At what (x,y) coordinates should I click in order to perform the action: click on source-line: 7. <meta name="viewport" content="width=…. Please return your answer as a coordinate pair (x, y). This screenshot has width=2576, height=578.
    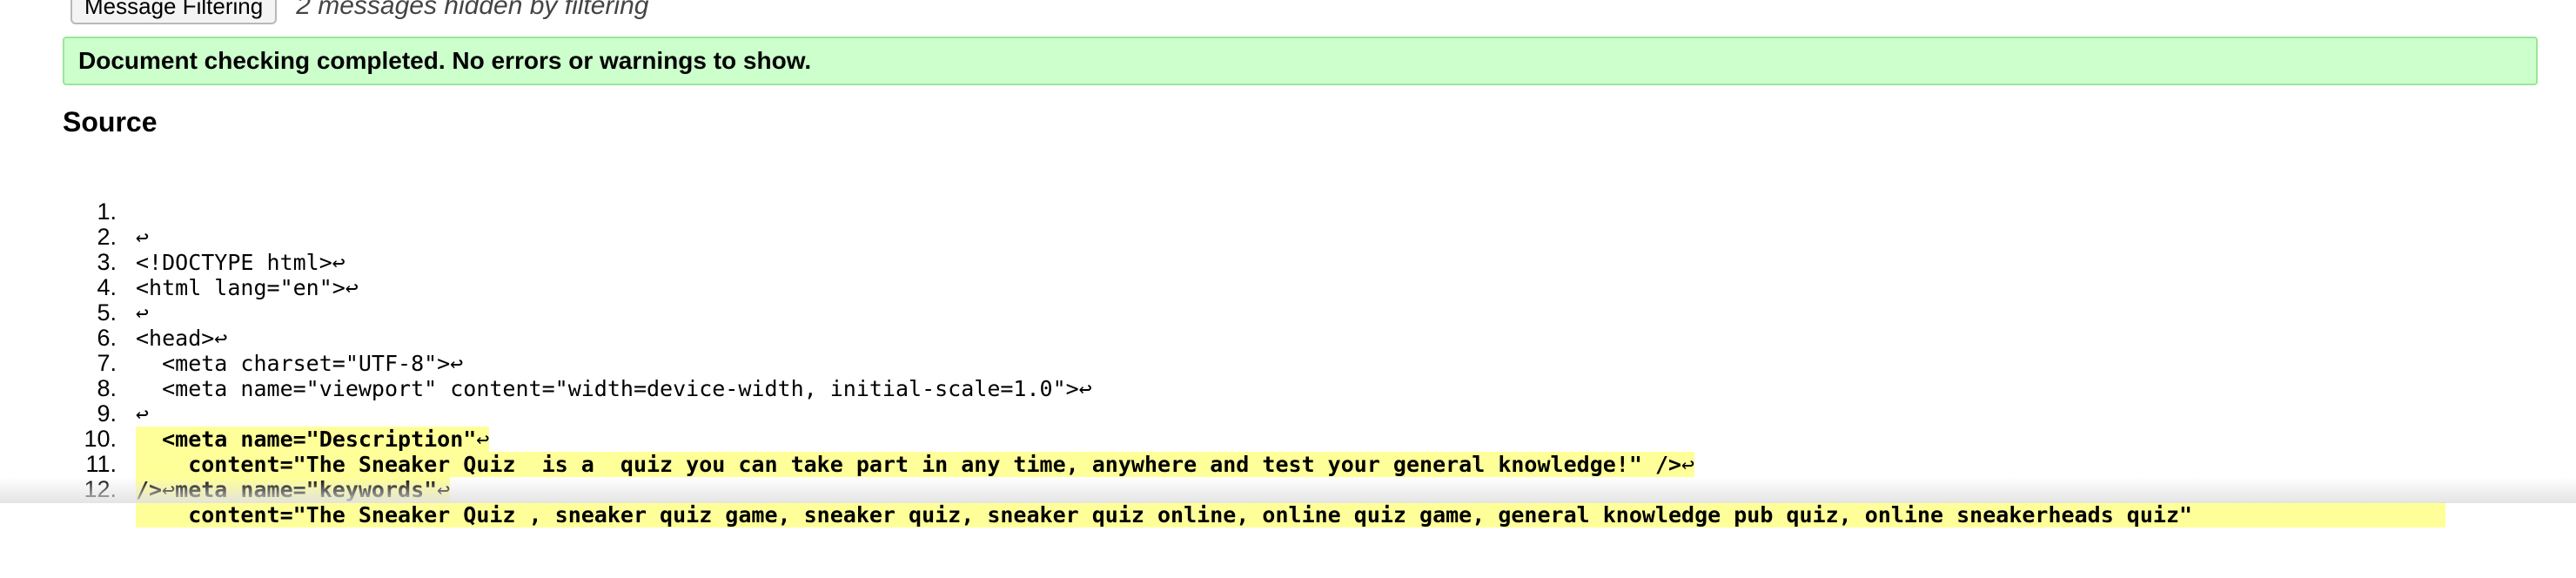
    Looking at the image, I should click on (1288, 364).